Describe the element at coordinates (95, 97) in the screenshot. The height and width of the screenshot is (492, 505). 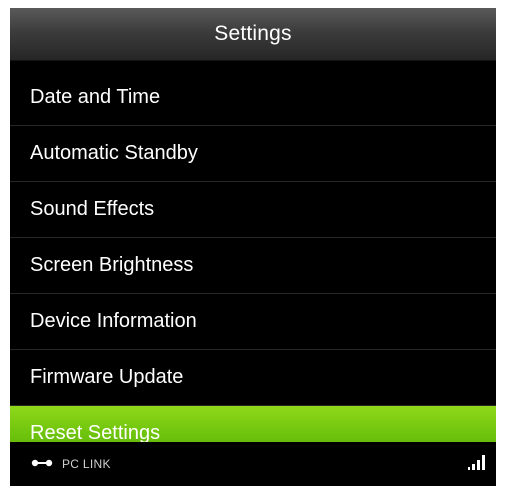
I see `menu-item-label: Date and Time` at that location.